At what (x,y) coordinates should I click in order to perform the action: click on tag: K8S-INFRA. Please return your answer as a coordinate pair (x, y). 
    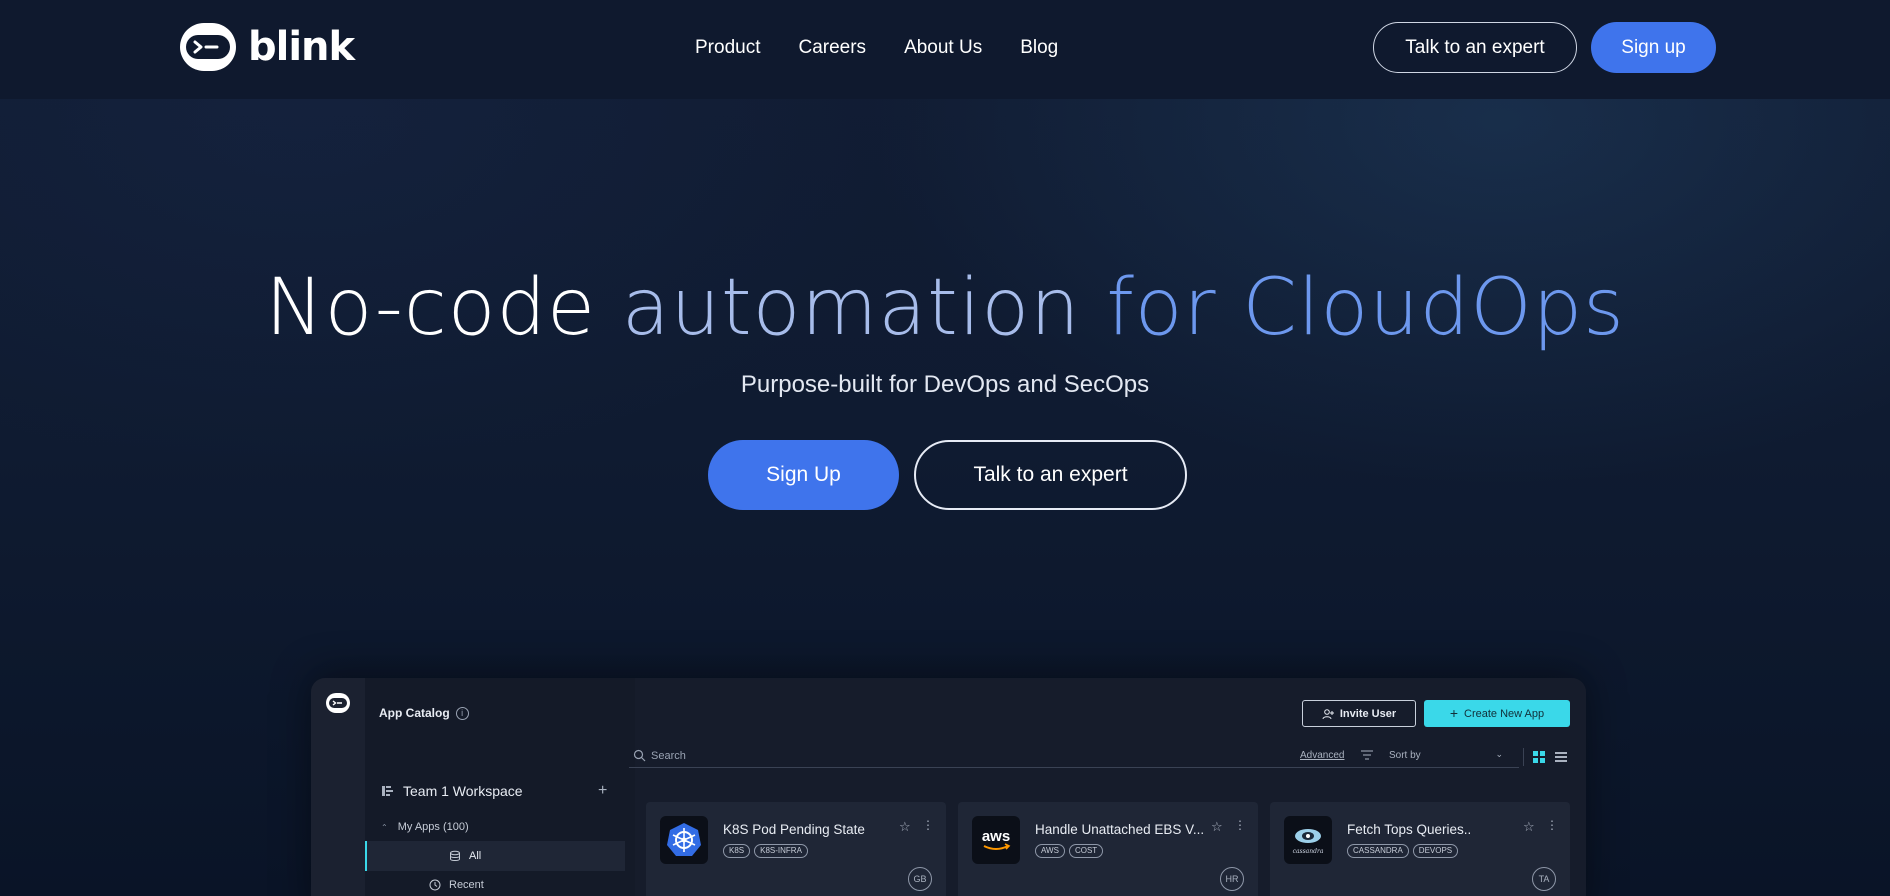
    Looking at the image, I should click on (781, 851).